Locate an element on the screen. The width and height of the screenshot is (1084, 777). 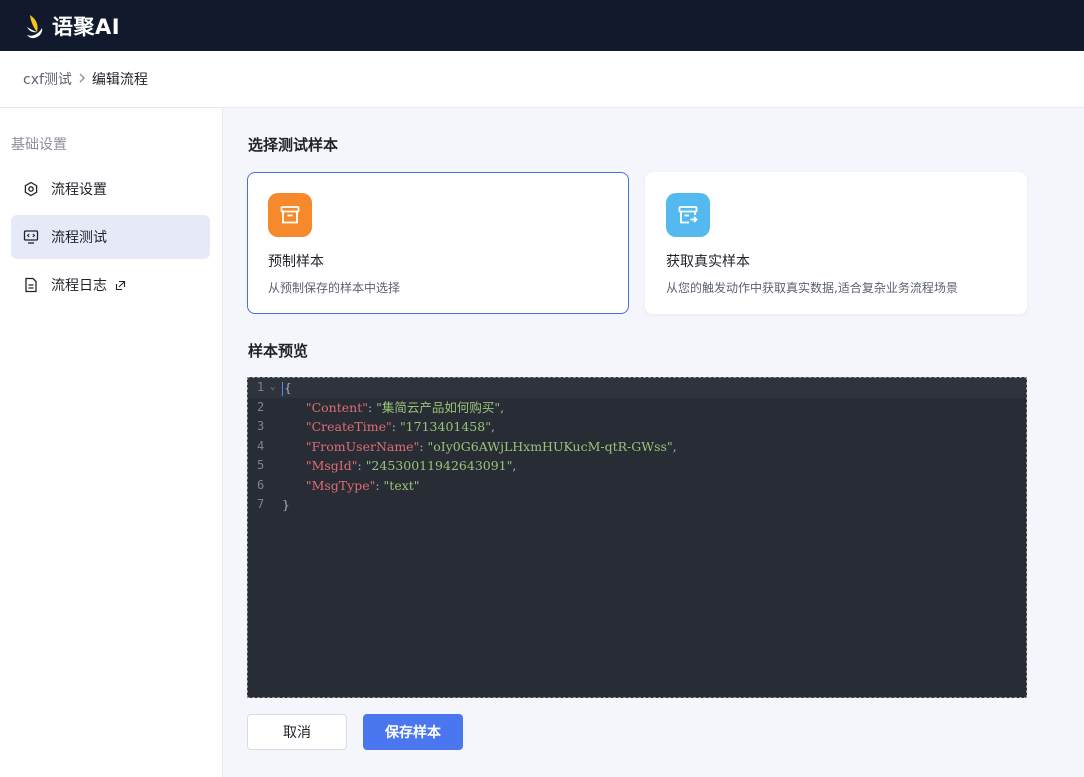
card-description: 从您的触发动作中获取真实数据,适合复杂业务流程场景 is located at coordinates (812, 288).